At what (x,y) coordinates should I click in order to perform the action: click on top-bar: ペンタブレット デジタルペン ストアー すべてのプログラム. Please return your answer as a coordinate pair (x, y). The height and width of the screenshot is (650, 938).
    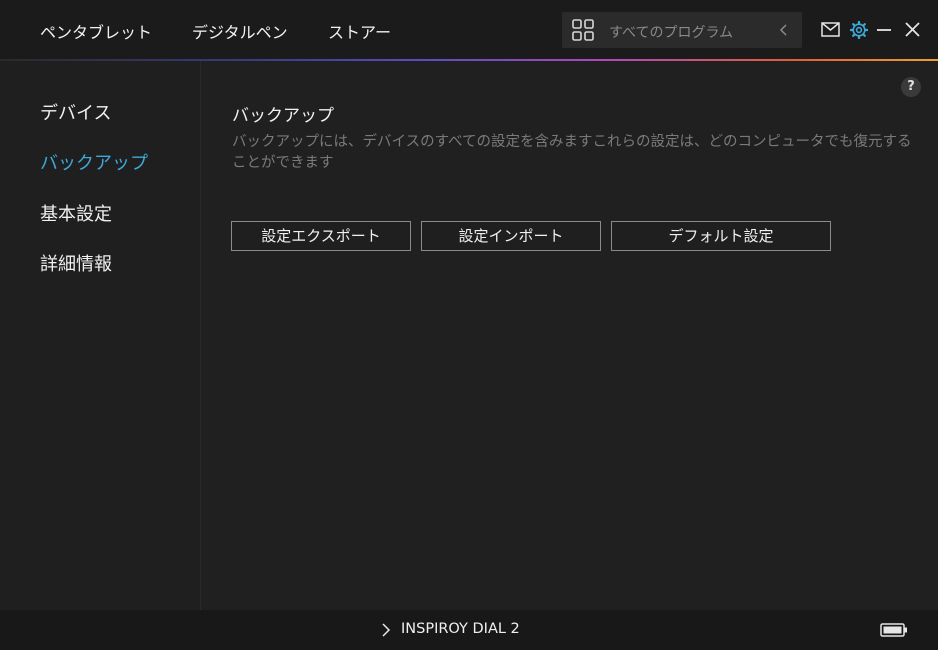
    Looking at the image, I should click on (469, 30).